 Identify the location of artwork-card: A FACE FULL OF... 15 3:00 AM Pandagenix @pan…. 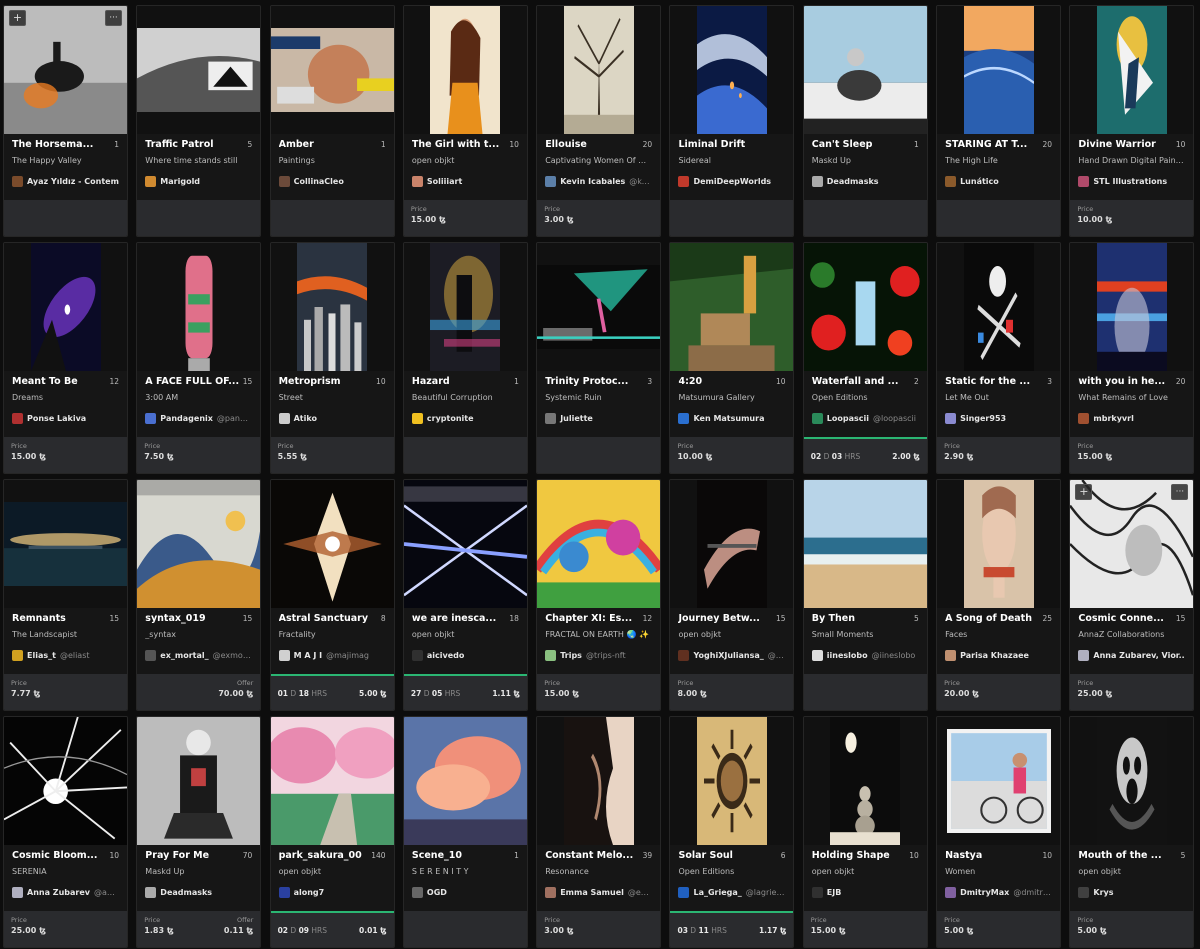
(199, 358).